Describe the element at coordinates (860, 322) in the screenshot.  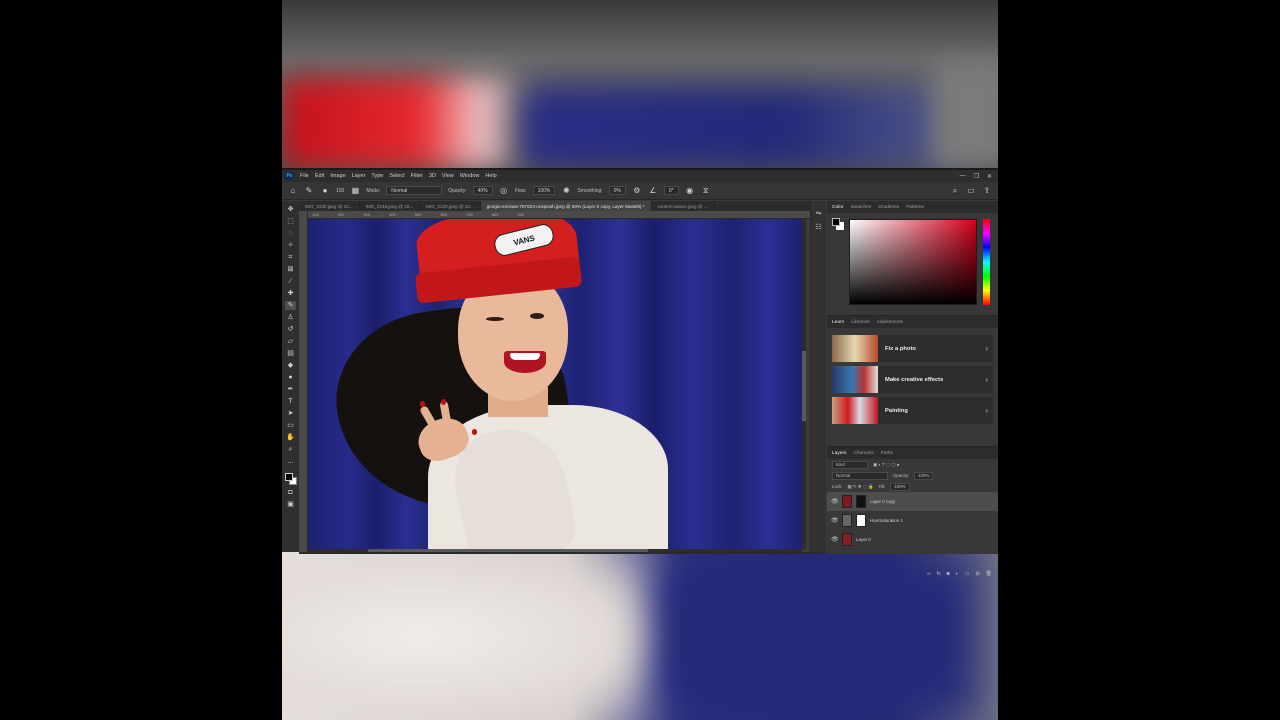
I see `tab-libraries: Libraries` at that location.